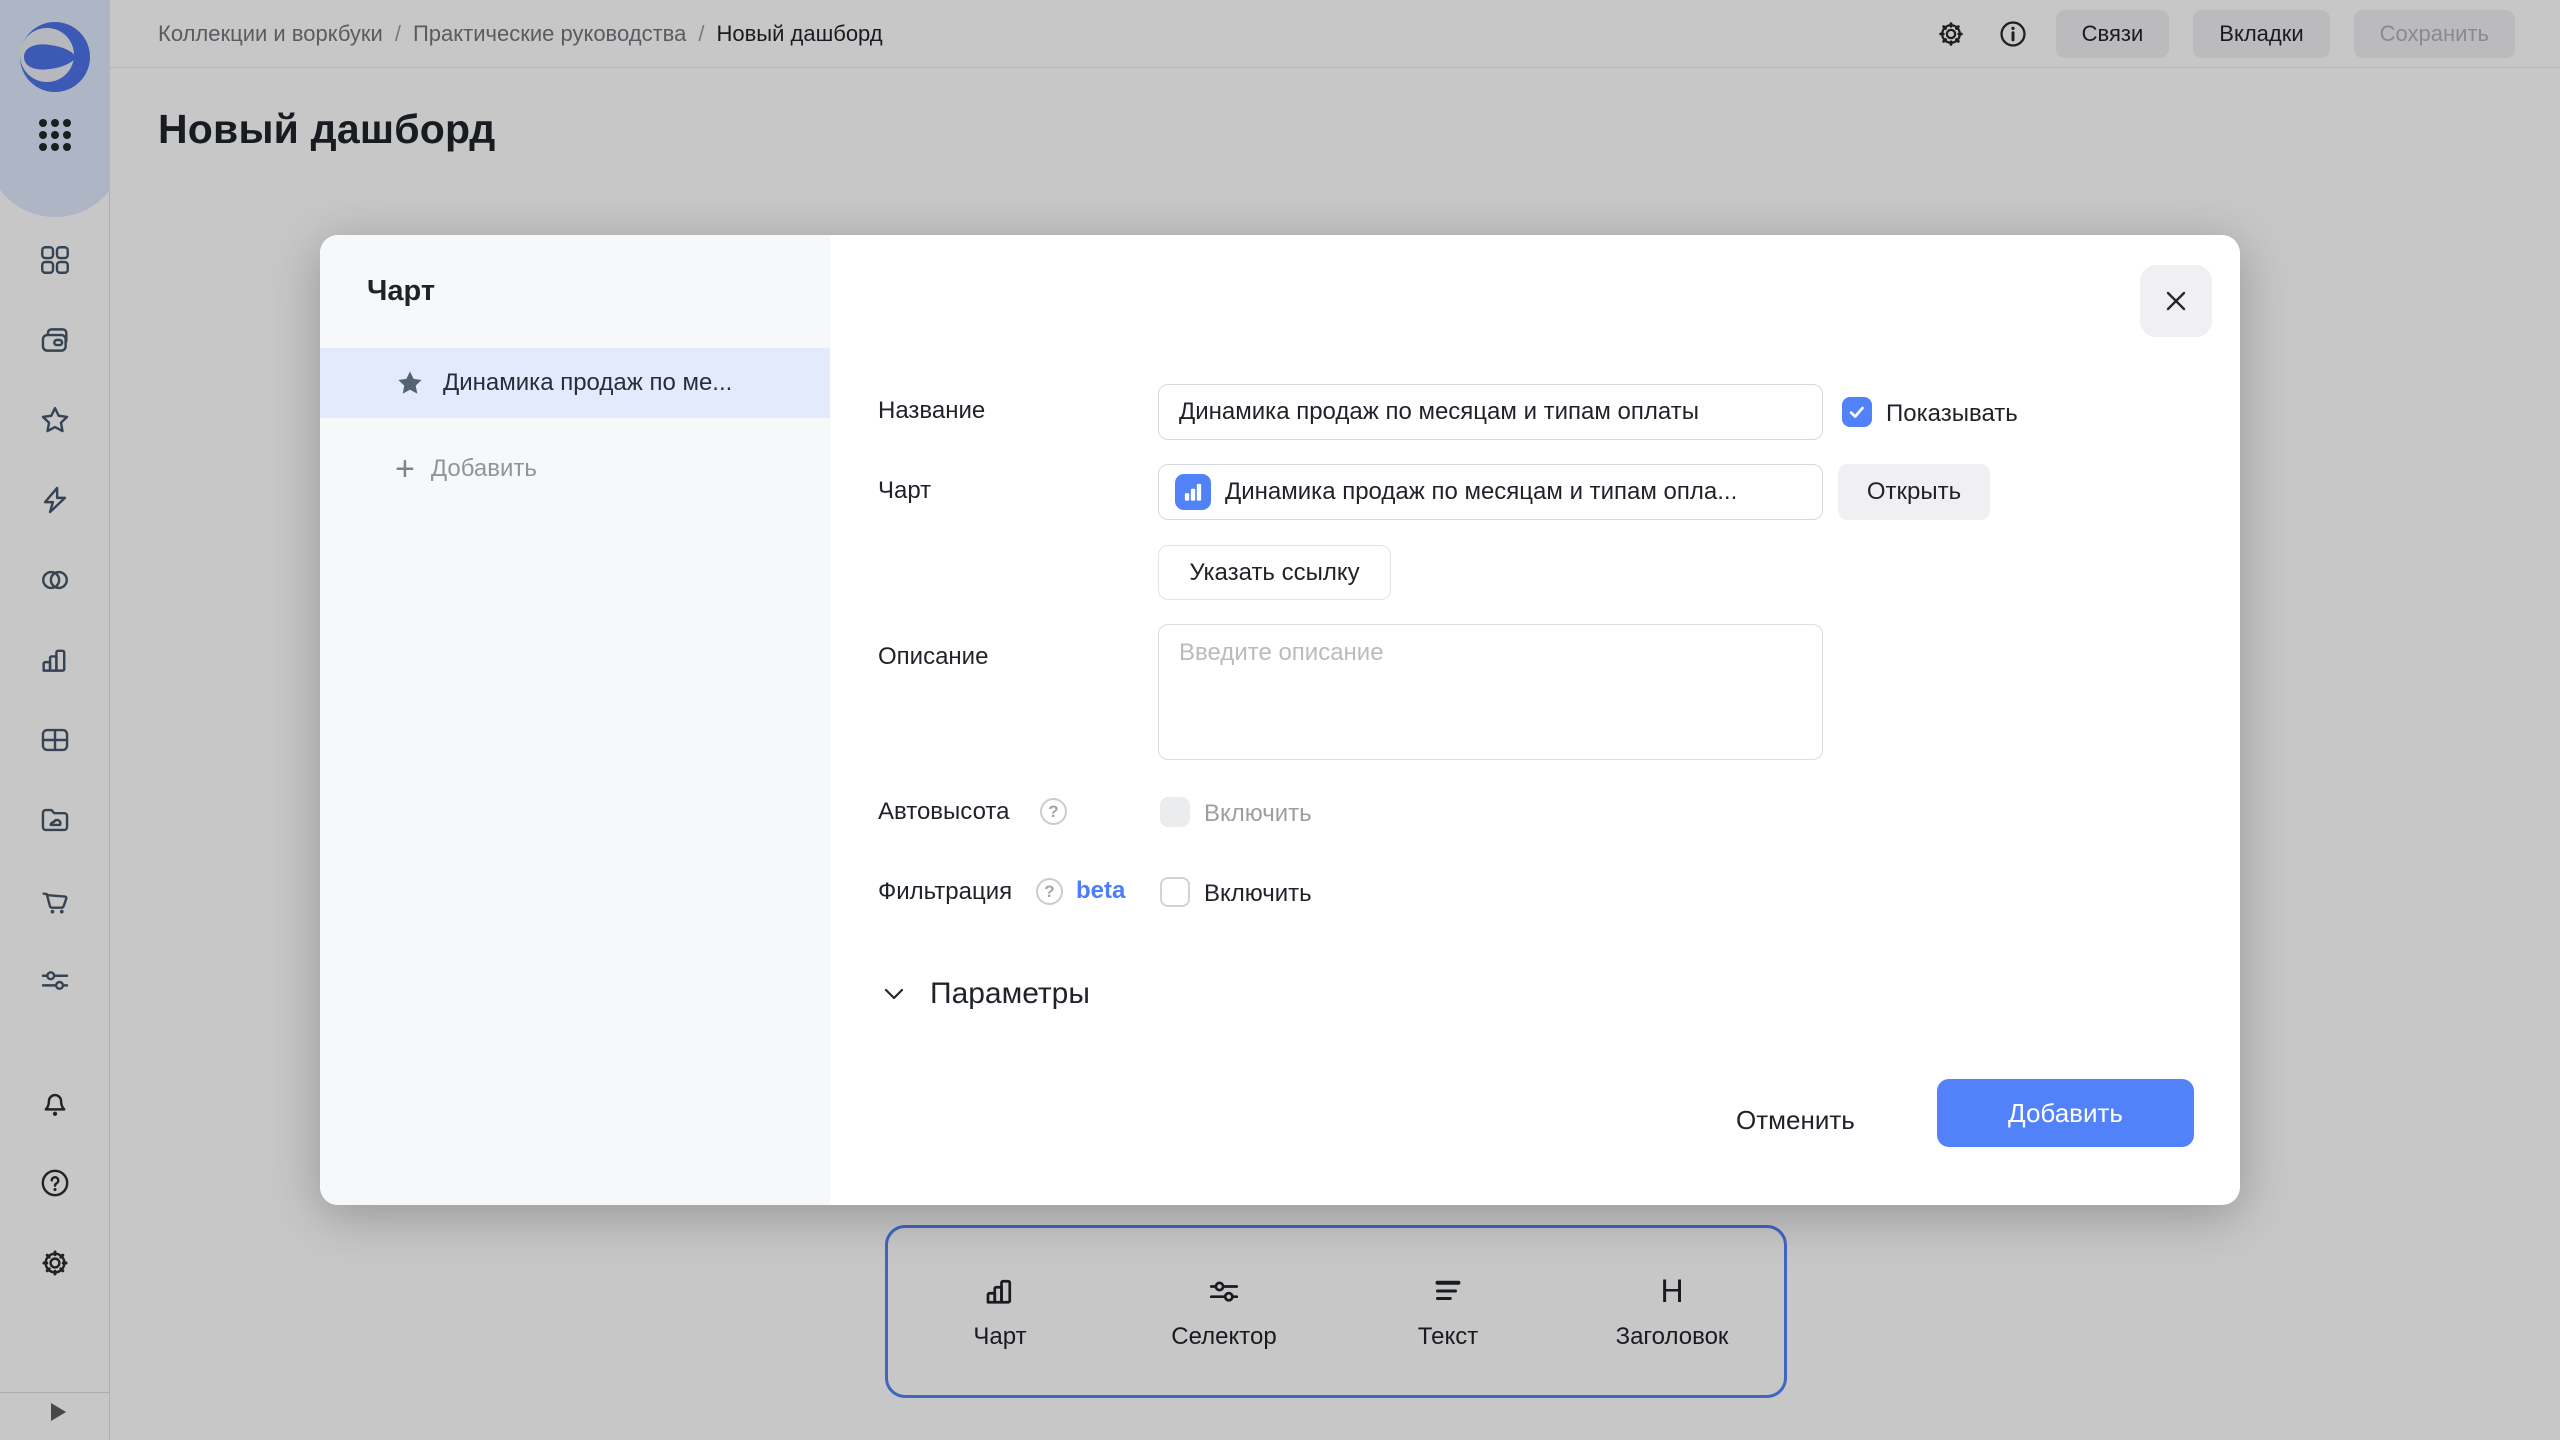 The height and width of the screenshot is (1440, 2560). I want to click on autoheight-help-icon: ?, so click(1053, 811).